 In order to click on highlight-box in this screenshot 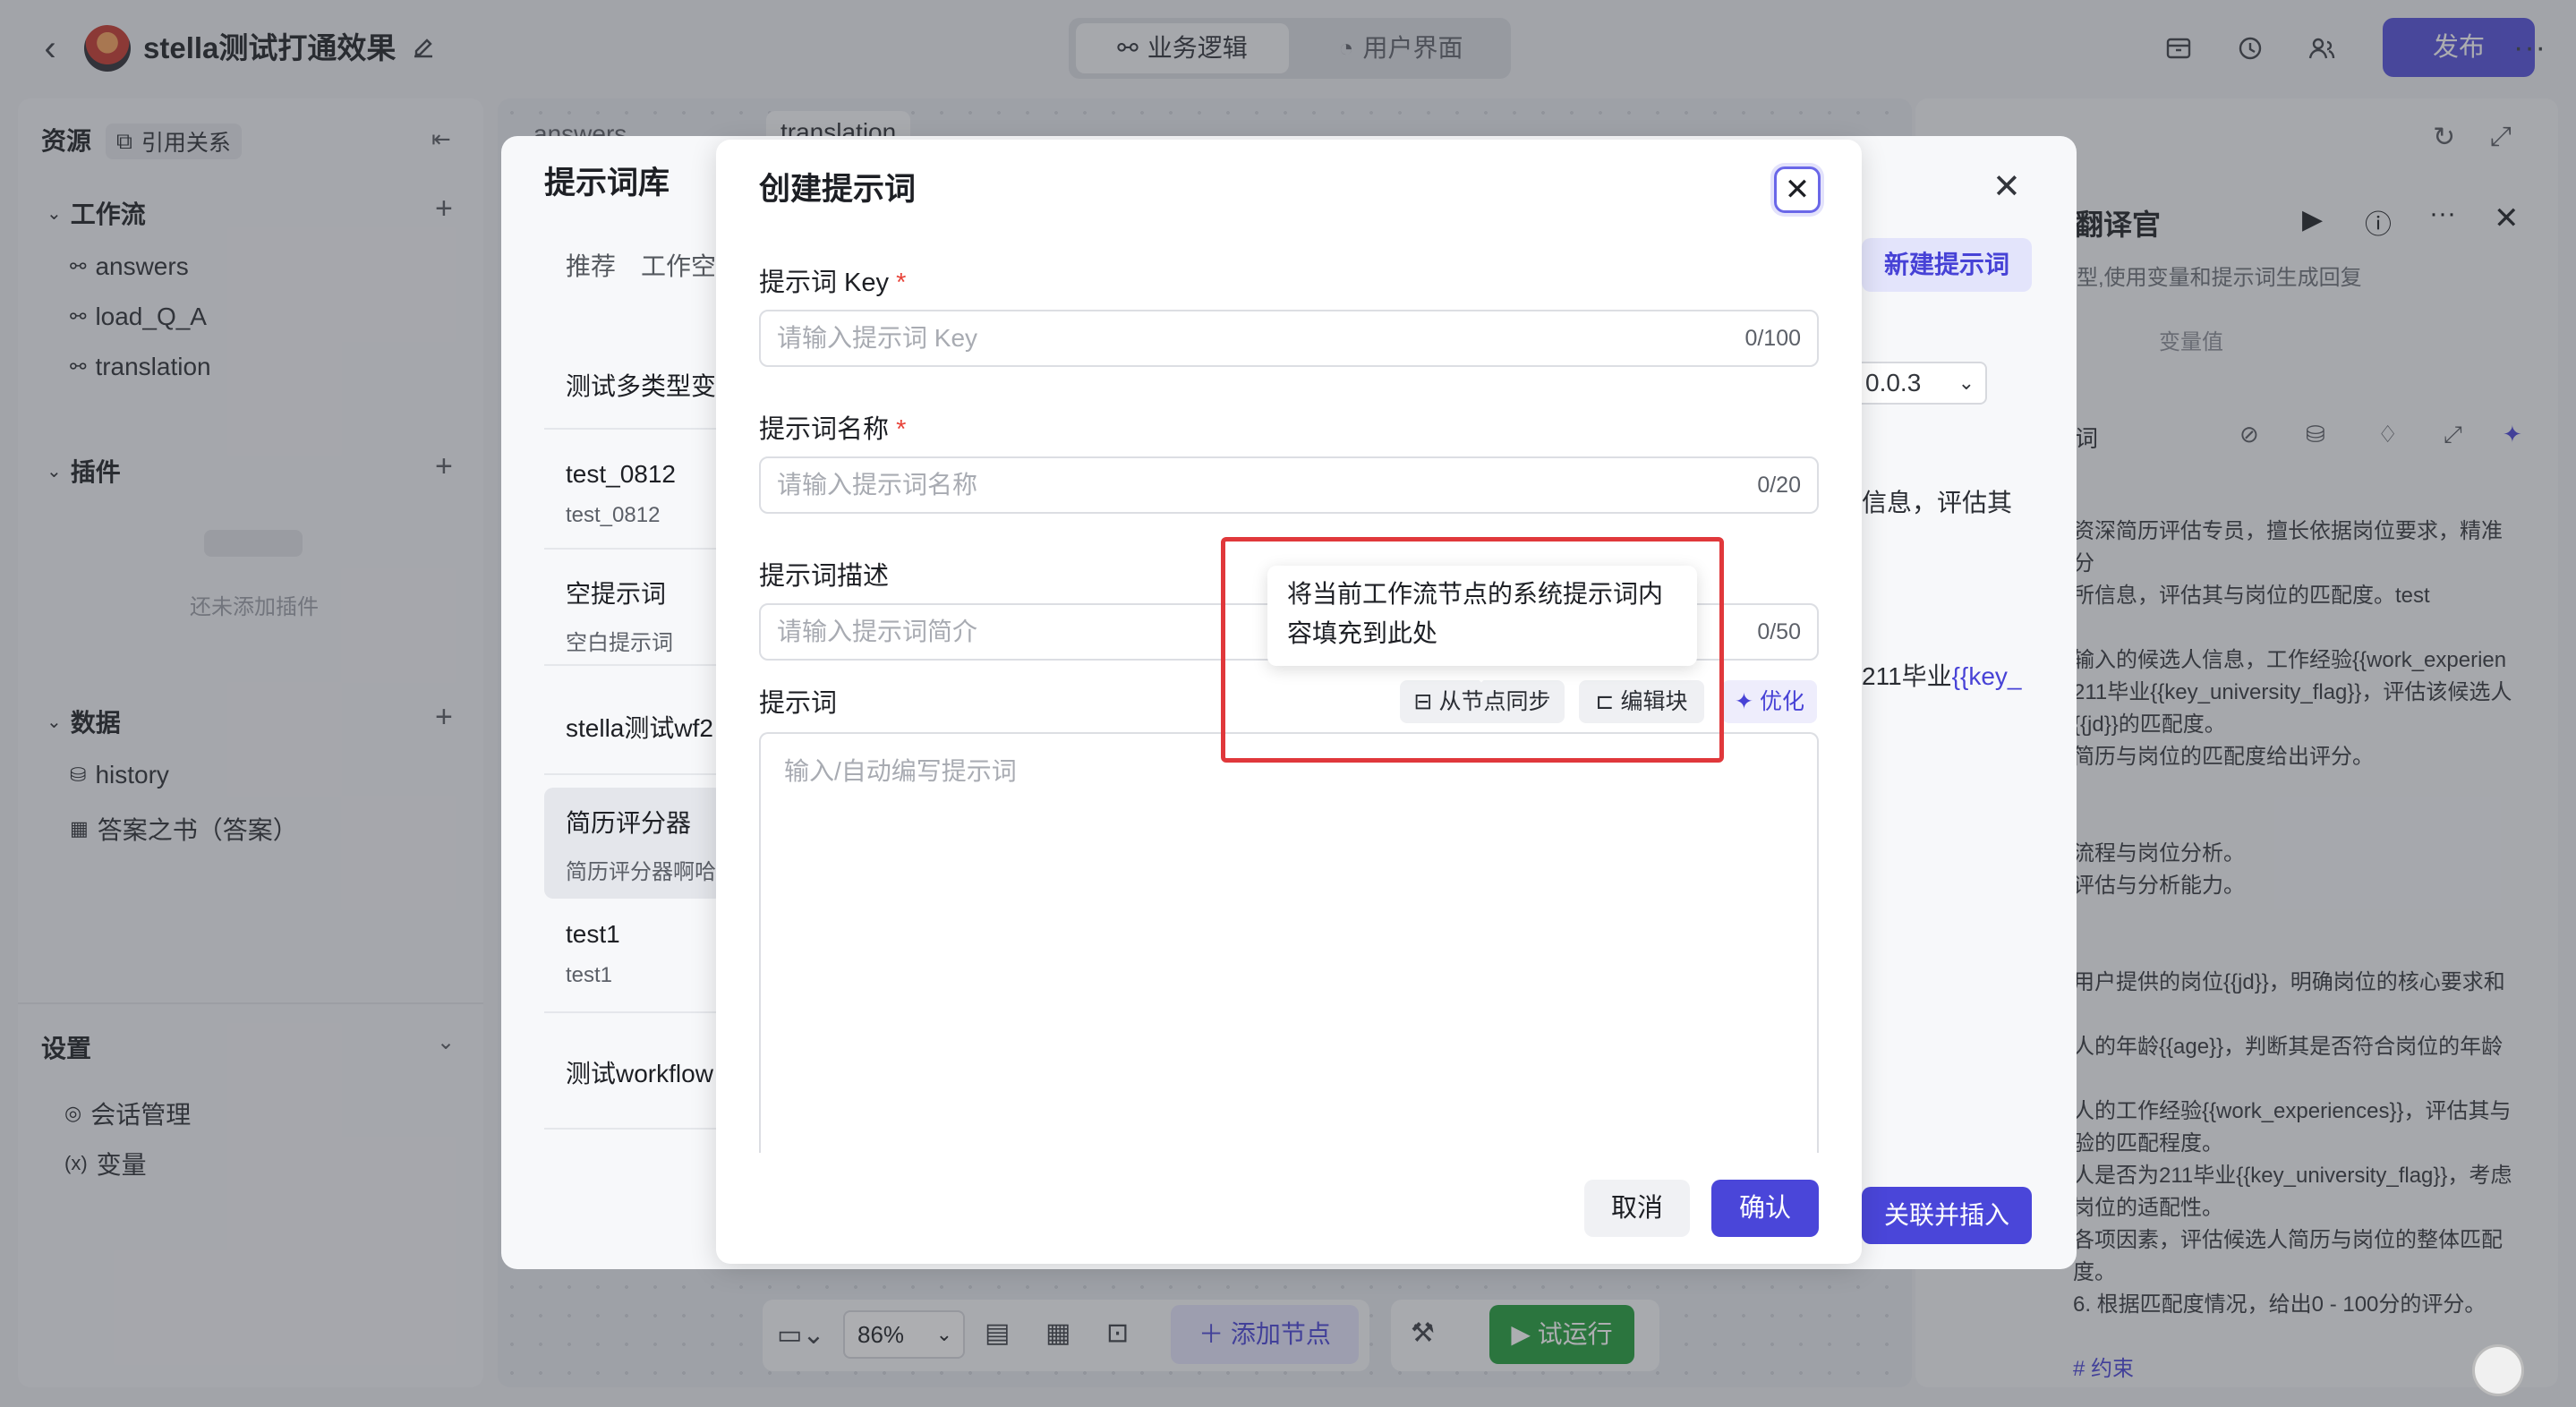, I will do `click(1472, 650)`.